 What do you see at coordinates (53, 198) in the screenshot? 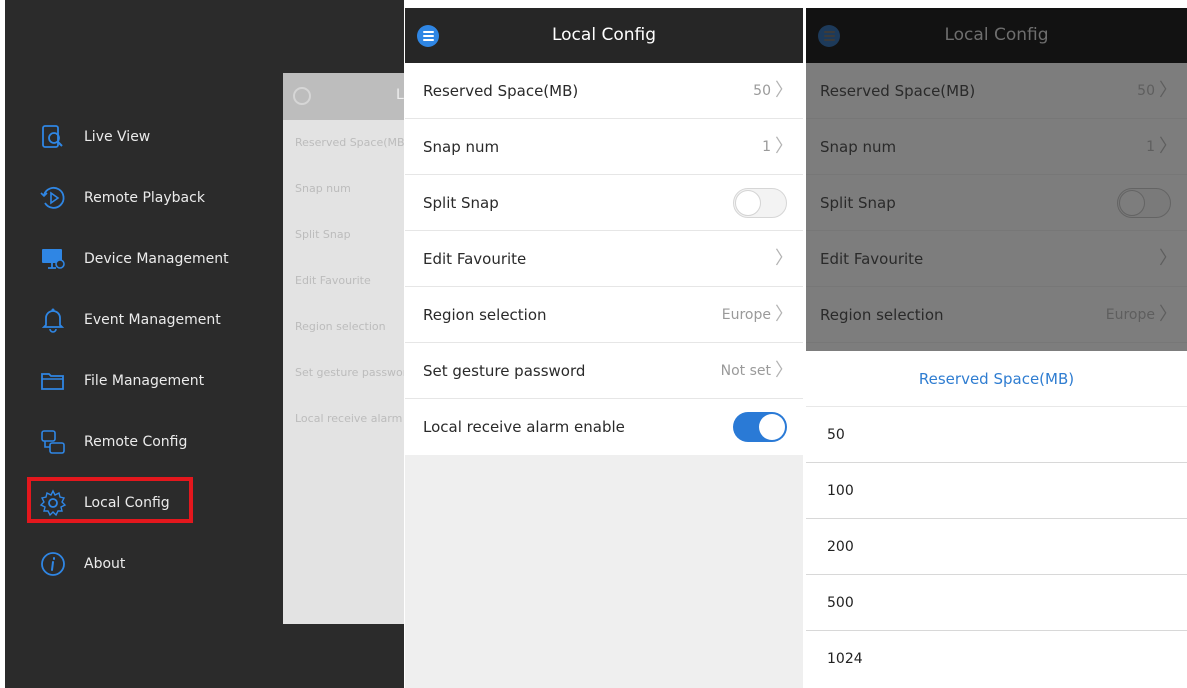
I see `playback-icon` at bounding box center [53, 198].